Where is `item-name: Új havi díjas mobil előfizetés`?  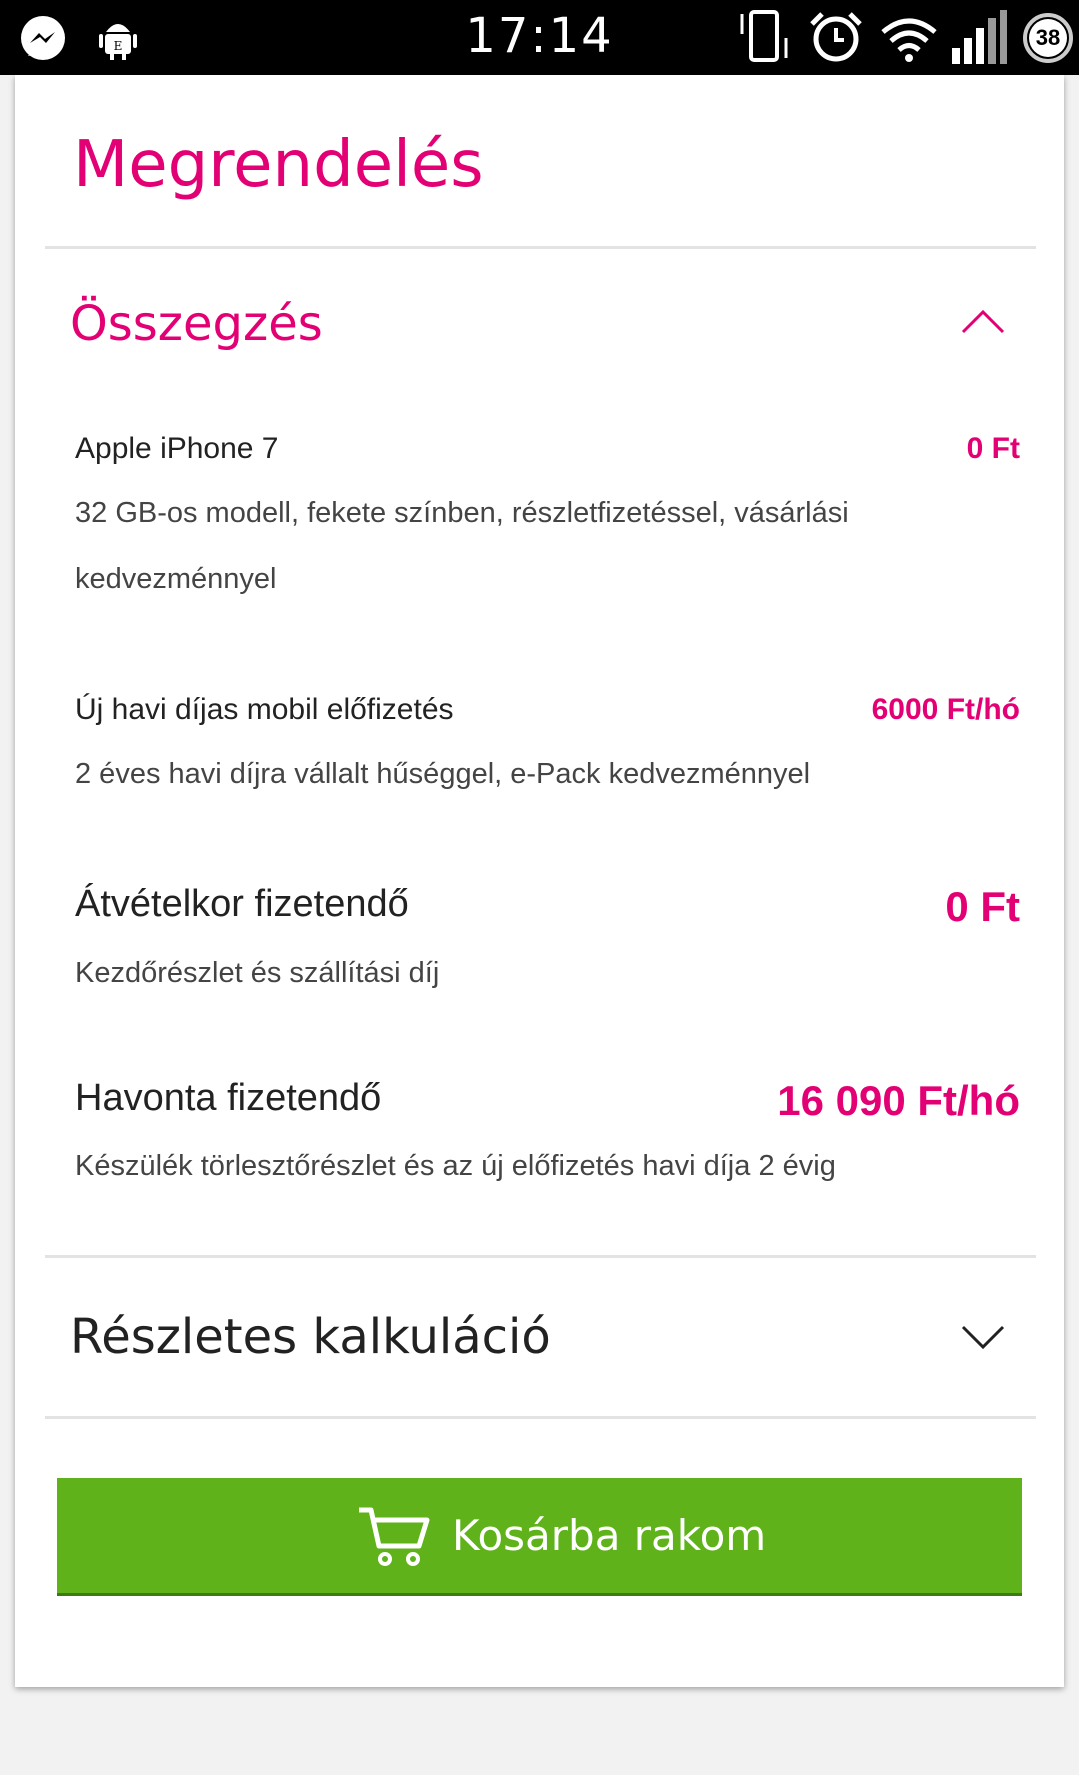
item-name: Új havi díjas mobil előfizetés is located at coordinates (264, 709).